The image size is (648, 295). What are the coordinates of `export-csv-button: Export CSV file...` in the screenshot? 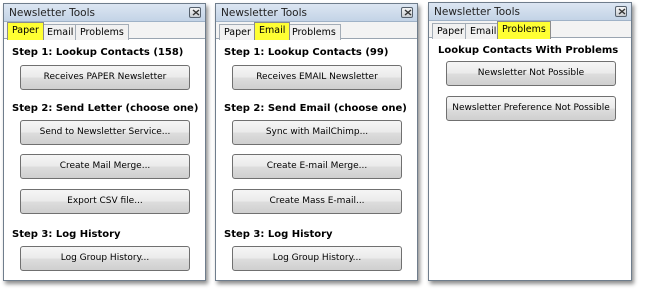 It's located at (105, 201).